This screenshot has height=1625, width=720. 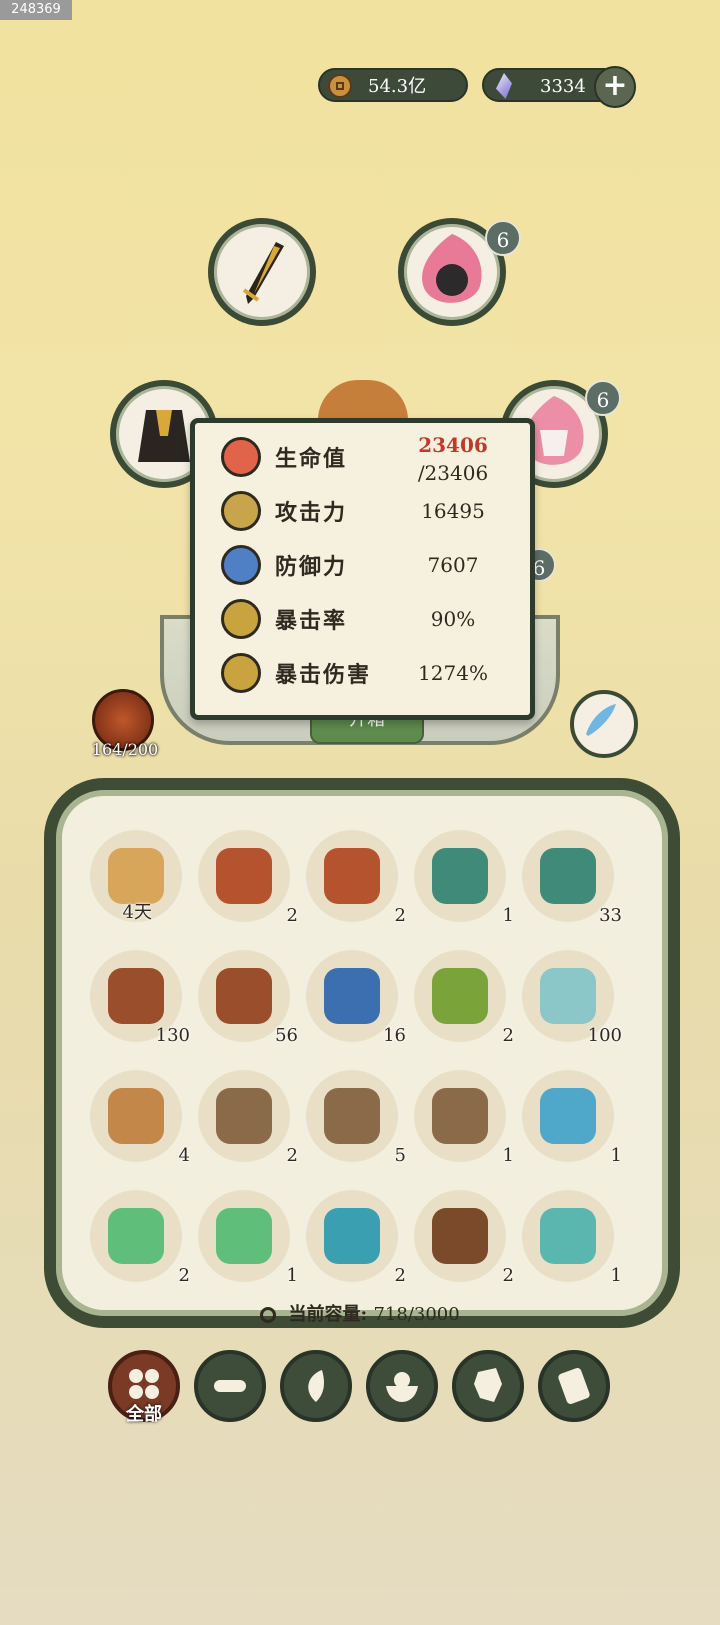 What do you see at coordinates (615, 87) in the screenshot?
I see `add-gems-button: +` at bounding box center [615, 87].